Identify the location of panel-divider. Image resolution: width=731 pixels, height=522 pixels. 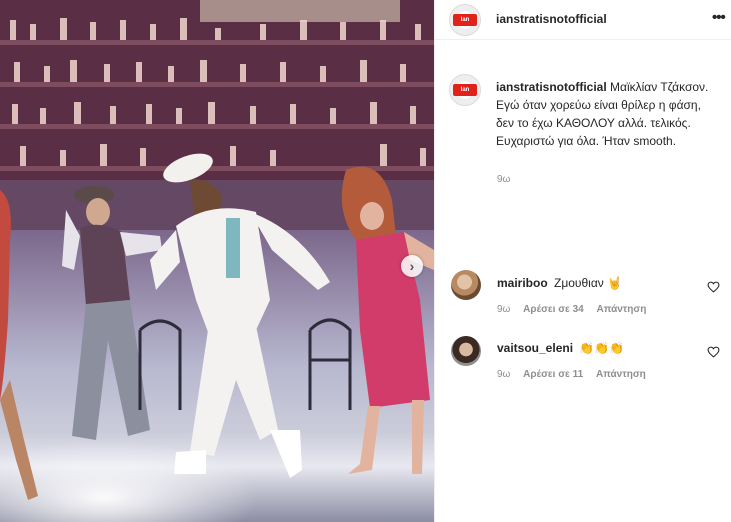
(434, 261).